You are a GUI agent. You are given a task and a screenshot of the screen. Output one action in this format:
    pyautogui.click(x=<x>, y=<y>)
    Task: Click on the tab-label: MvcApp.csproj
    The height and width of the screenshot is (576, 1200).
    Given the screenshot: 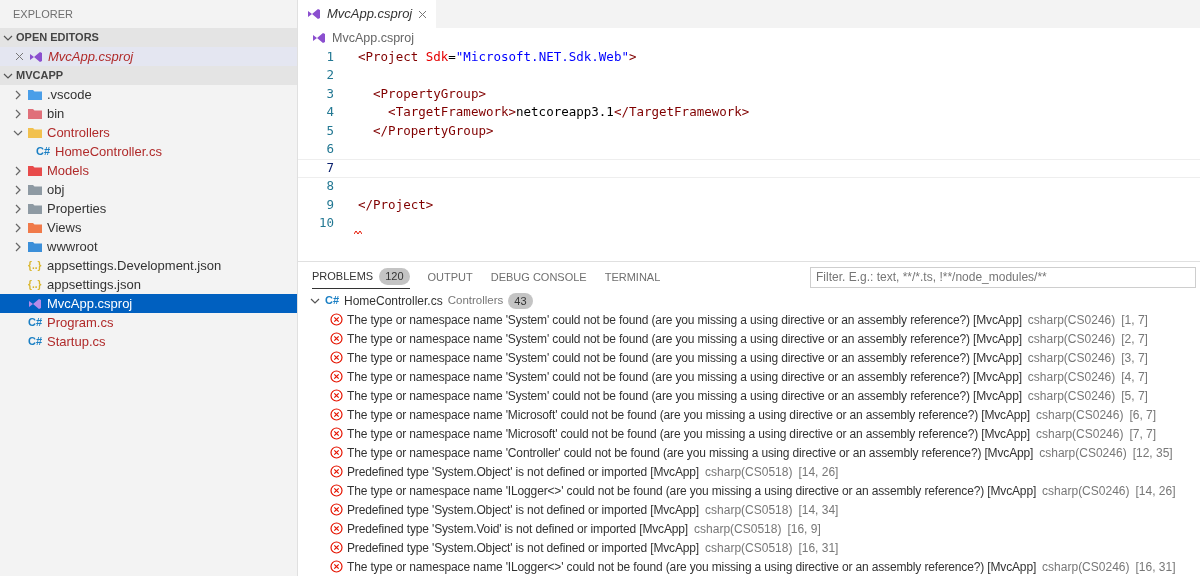 What is the action you would take?
    pyautogui.click(x=370, y=14)
    